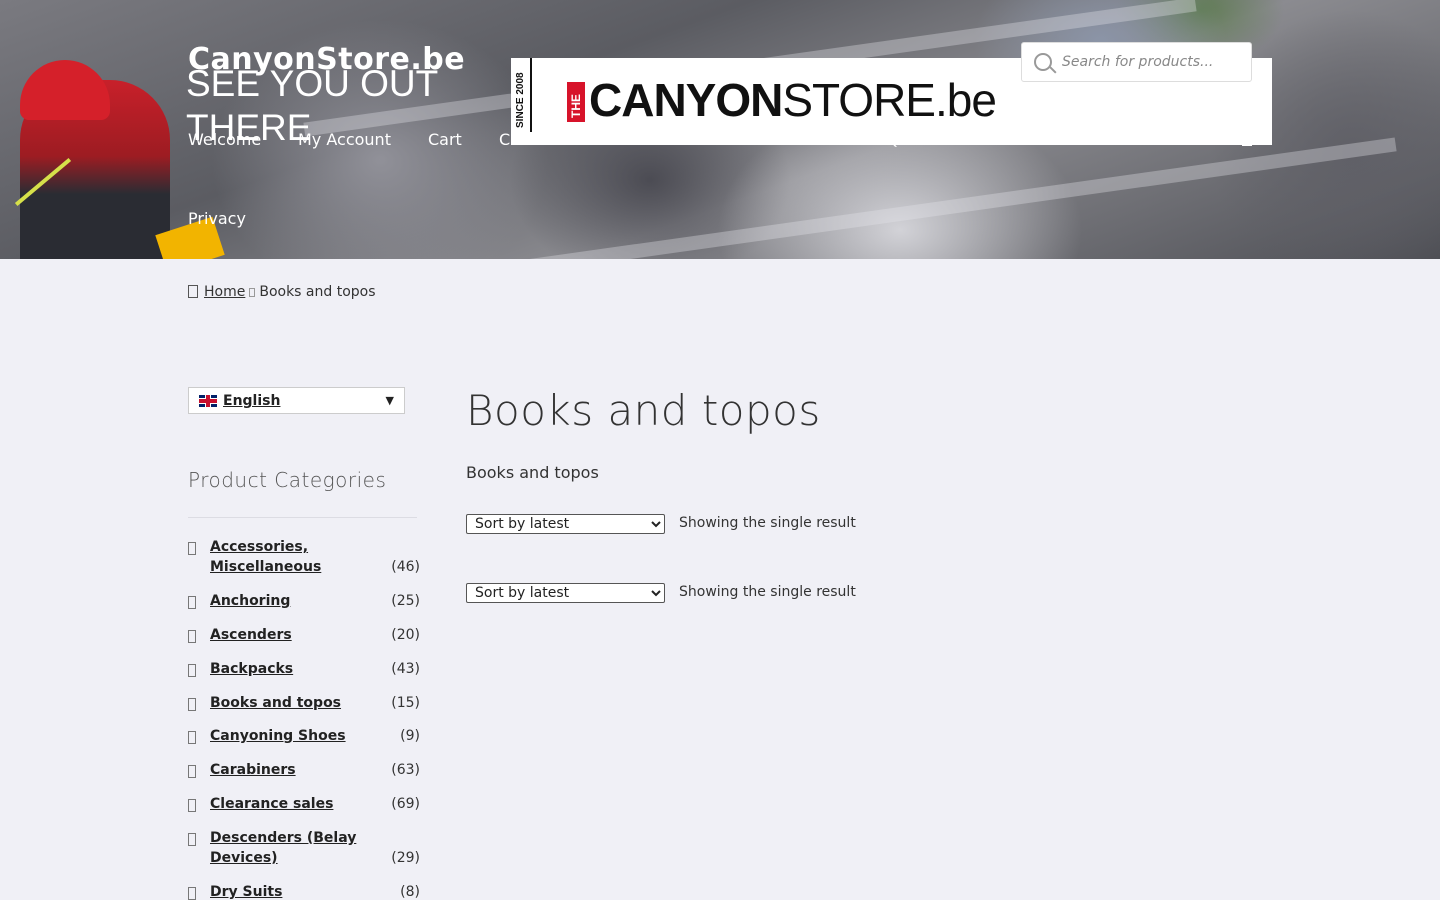 Image resolution: width=1440 pixels, height=900 pixels. What do you see at coordinates (1043, 62) in the screenshot?
I see `search-icon` at bounding box center [1043, 62].